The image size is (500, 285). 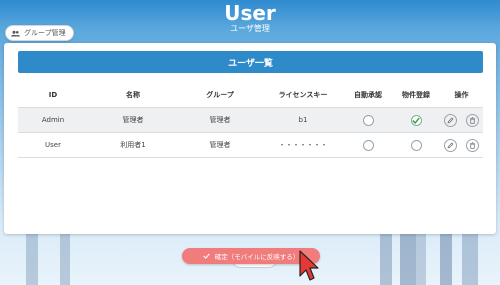 I want to click on cell-name: 管理者, so click(x=133, y=120).